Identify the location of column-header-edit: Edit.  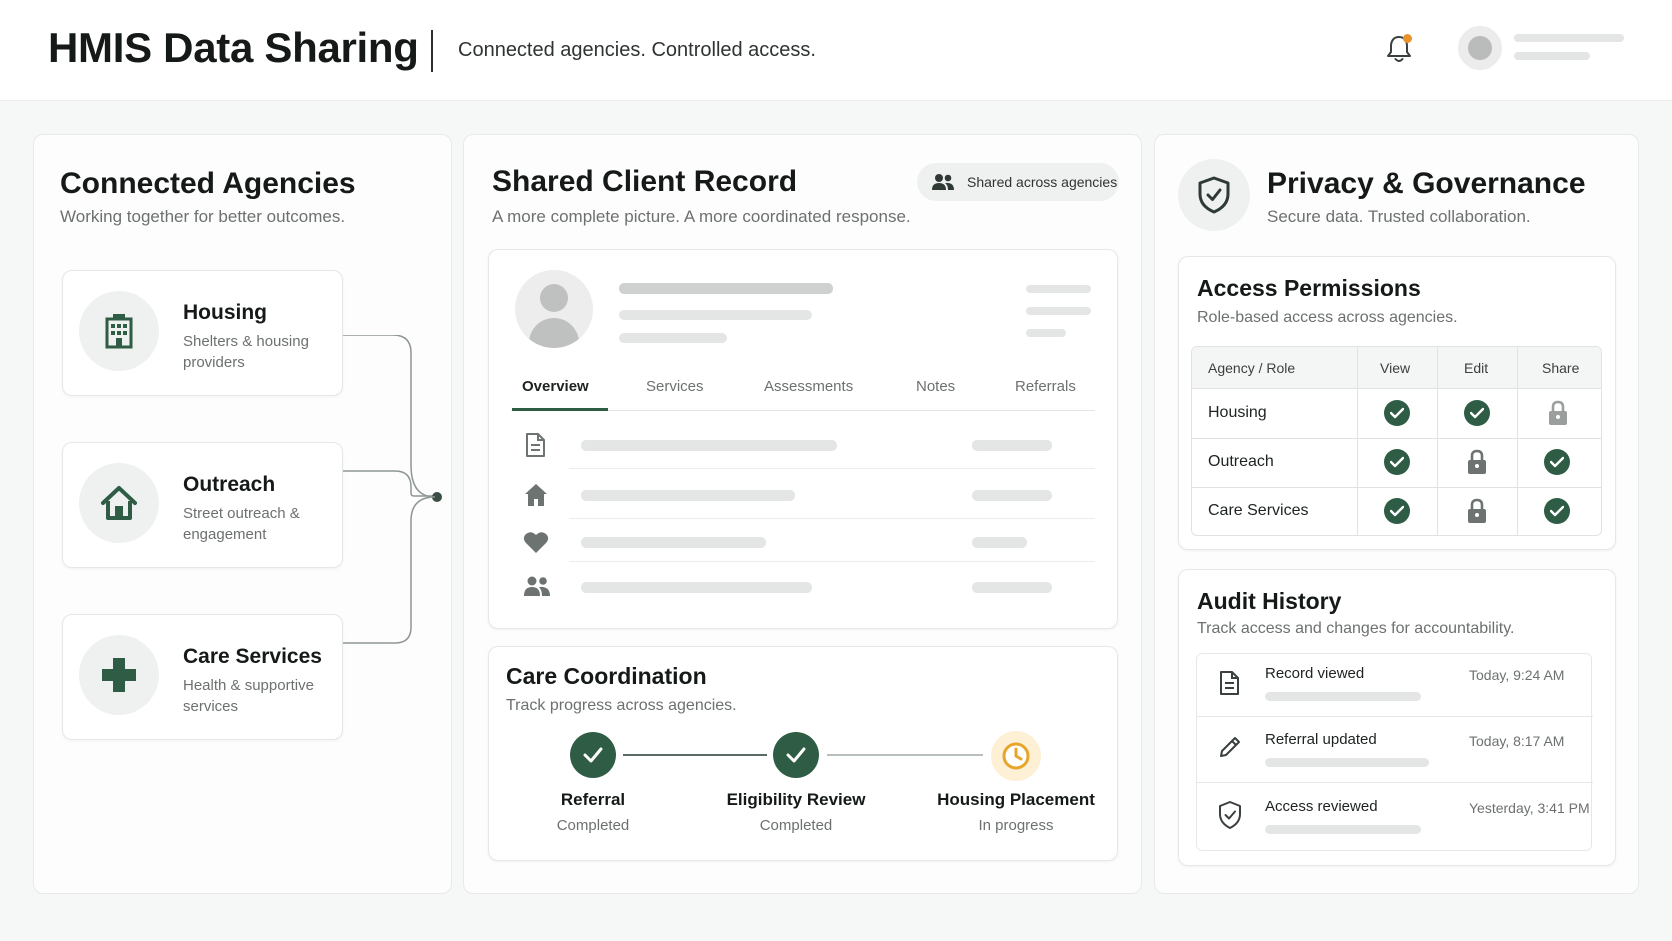
(1476, 368).